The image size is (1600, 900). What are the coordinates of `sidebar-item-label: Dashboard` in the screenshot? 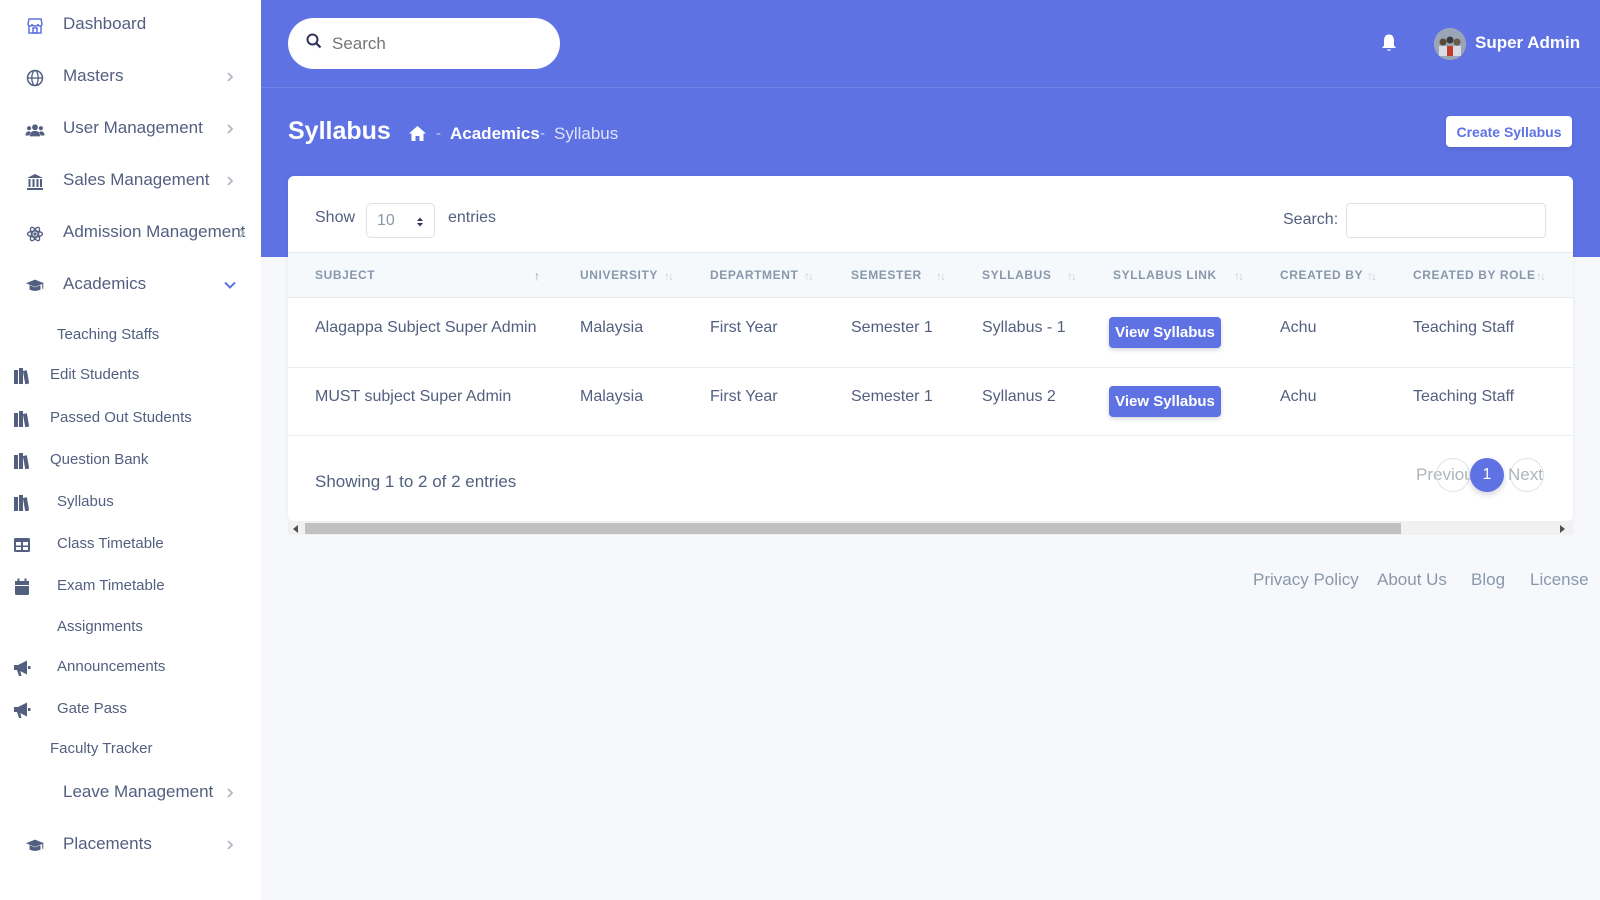 It's located at (105, 23).